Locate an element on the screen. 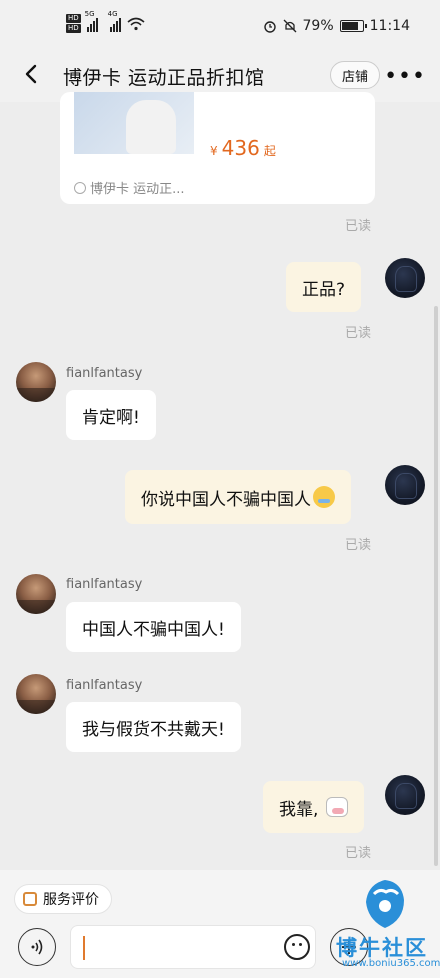 This screenshot has height=978, width=440. product-price: ¥436 起 is located at coordinates (243, 148).